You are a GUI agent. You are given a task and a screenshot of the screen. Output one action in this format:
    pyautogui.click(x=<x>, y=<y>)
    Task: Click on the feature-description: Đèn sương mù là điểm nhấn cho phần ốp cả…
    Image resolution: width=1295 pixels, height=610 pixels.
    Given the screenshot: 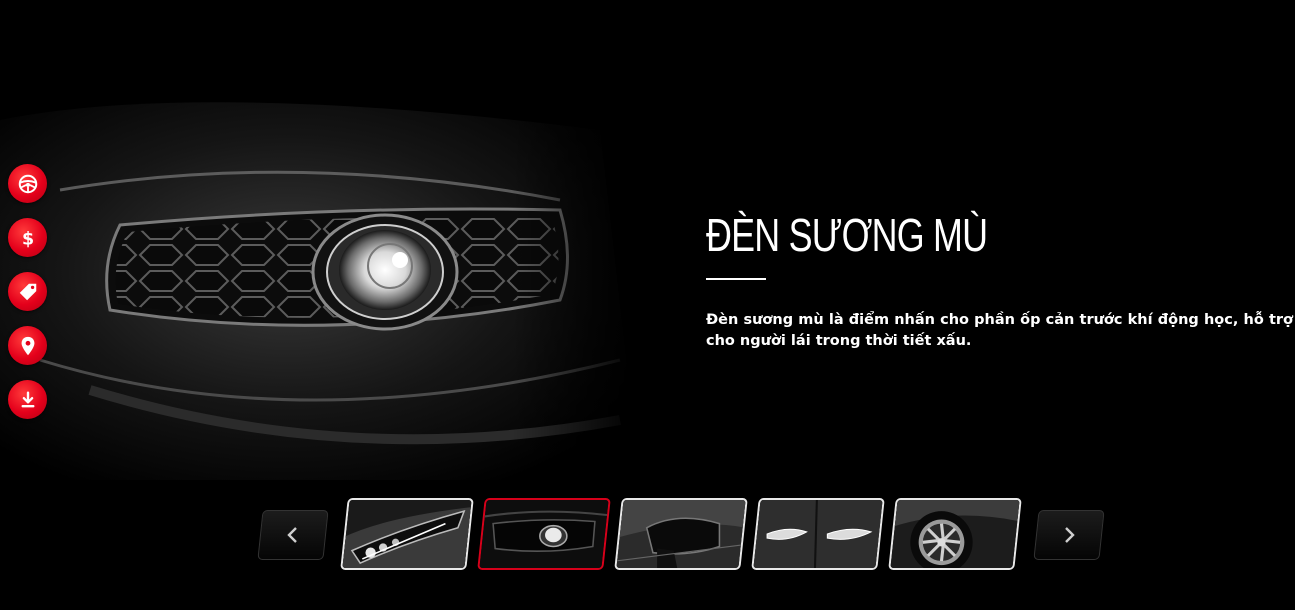 What is the action you would take?
    pyautogui.click(x=999, y=330)
    